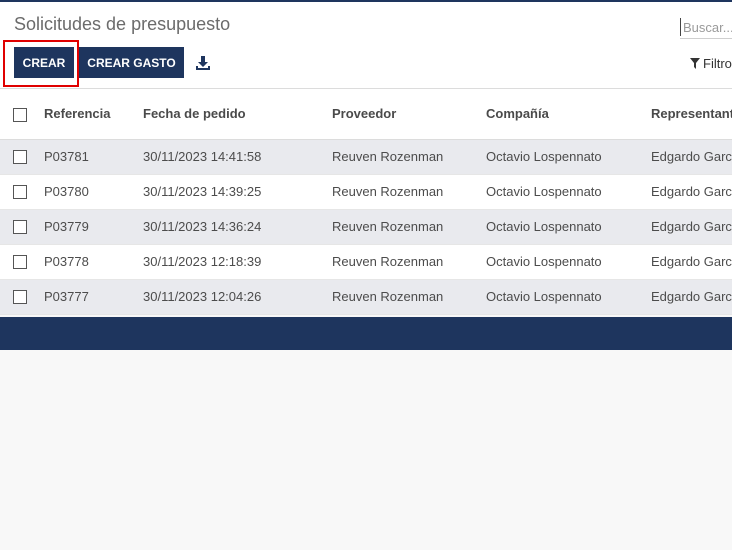 The height and width of the screenshot is (550, 732). Describe the element at coordinates (66, 226) in the screenshot. I see `cell-reference: P03779` at that location.